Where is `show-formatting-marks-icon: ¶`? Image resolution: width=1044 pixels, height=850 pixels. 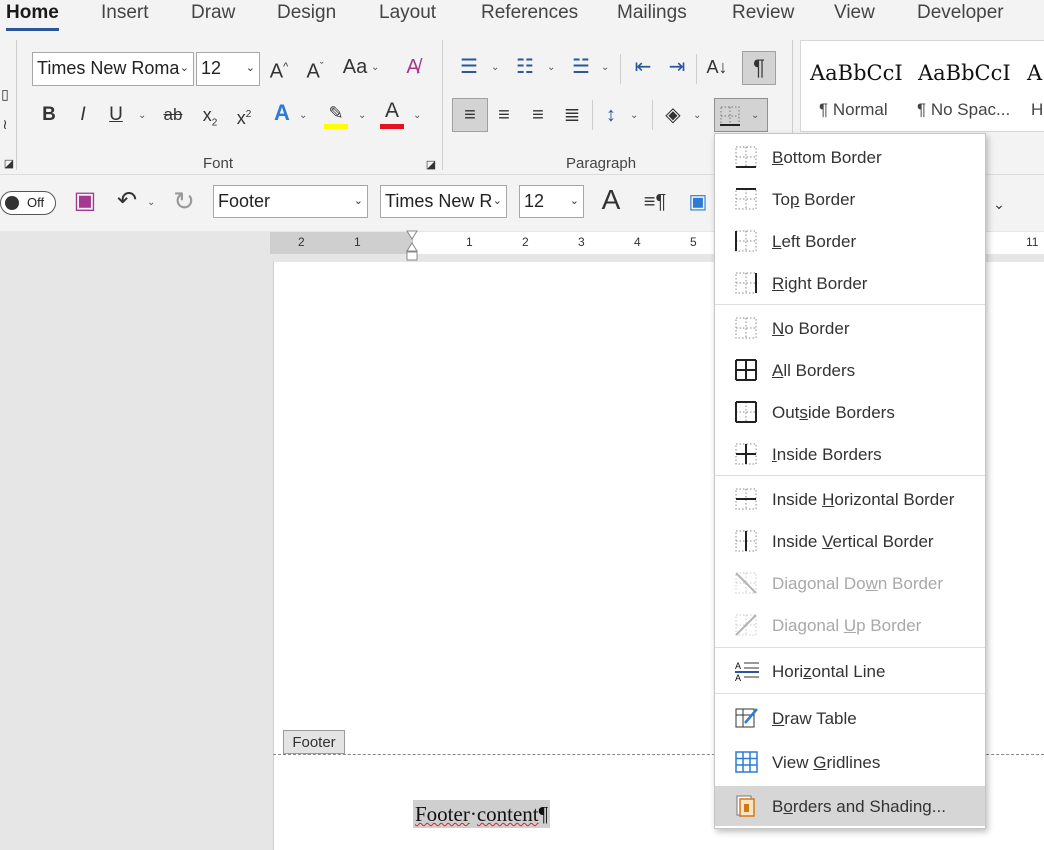 show-formatting-marks-icon: ¶ is located at coordinates (759, 68).